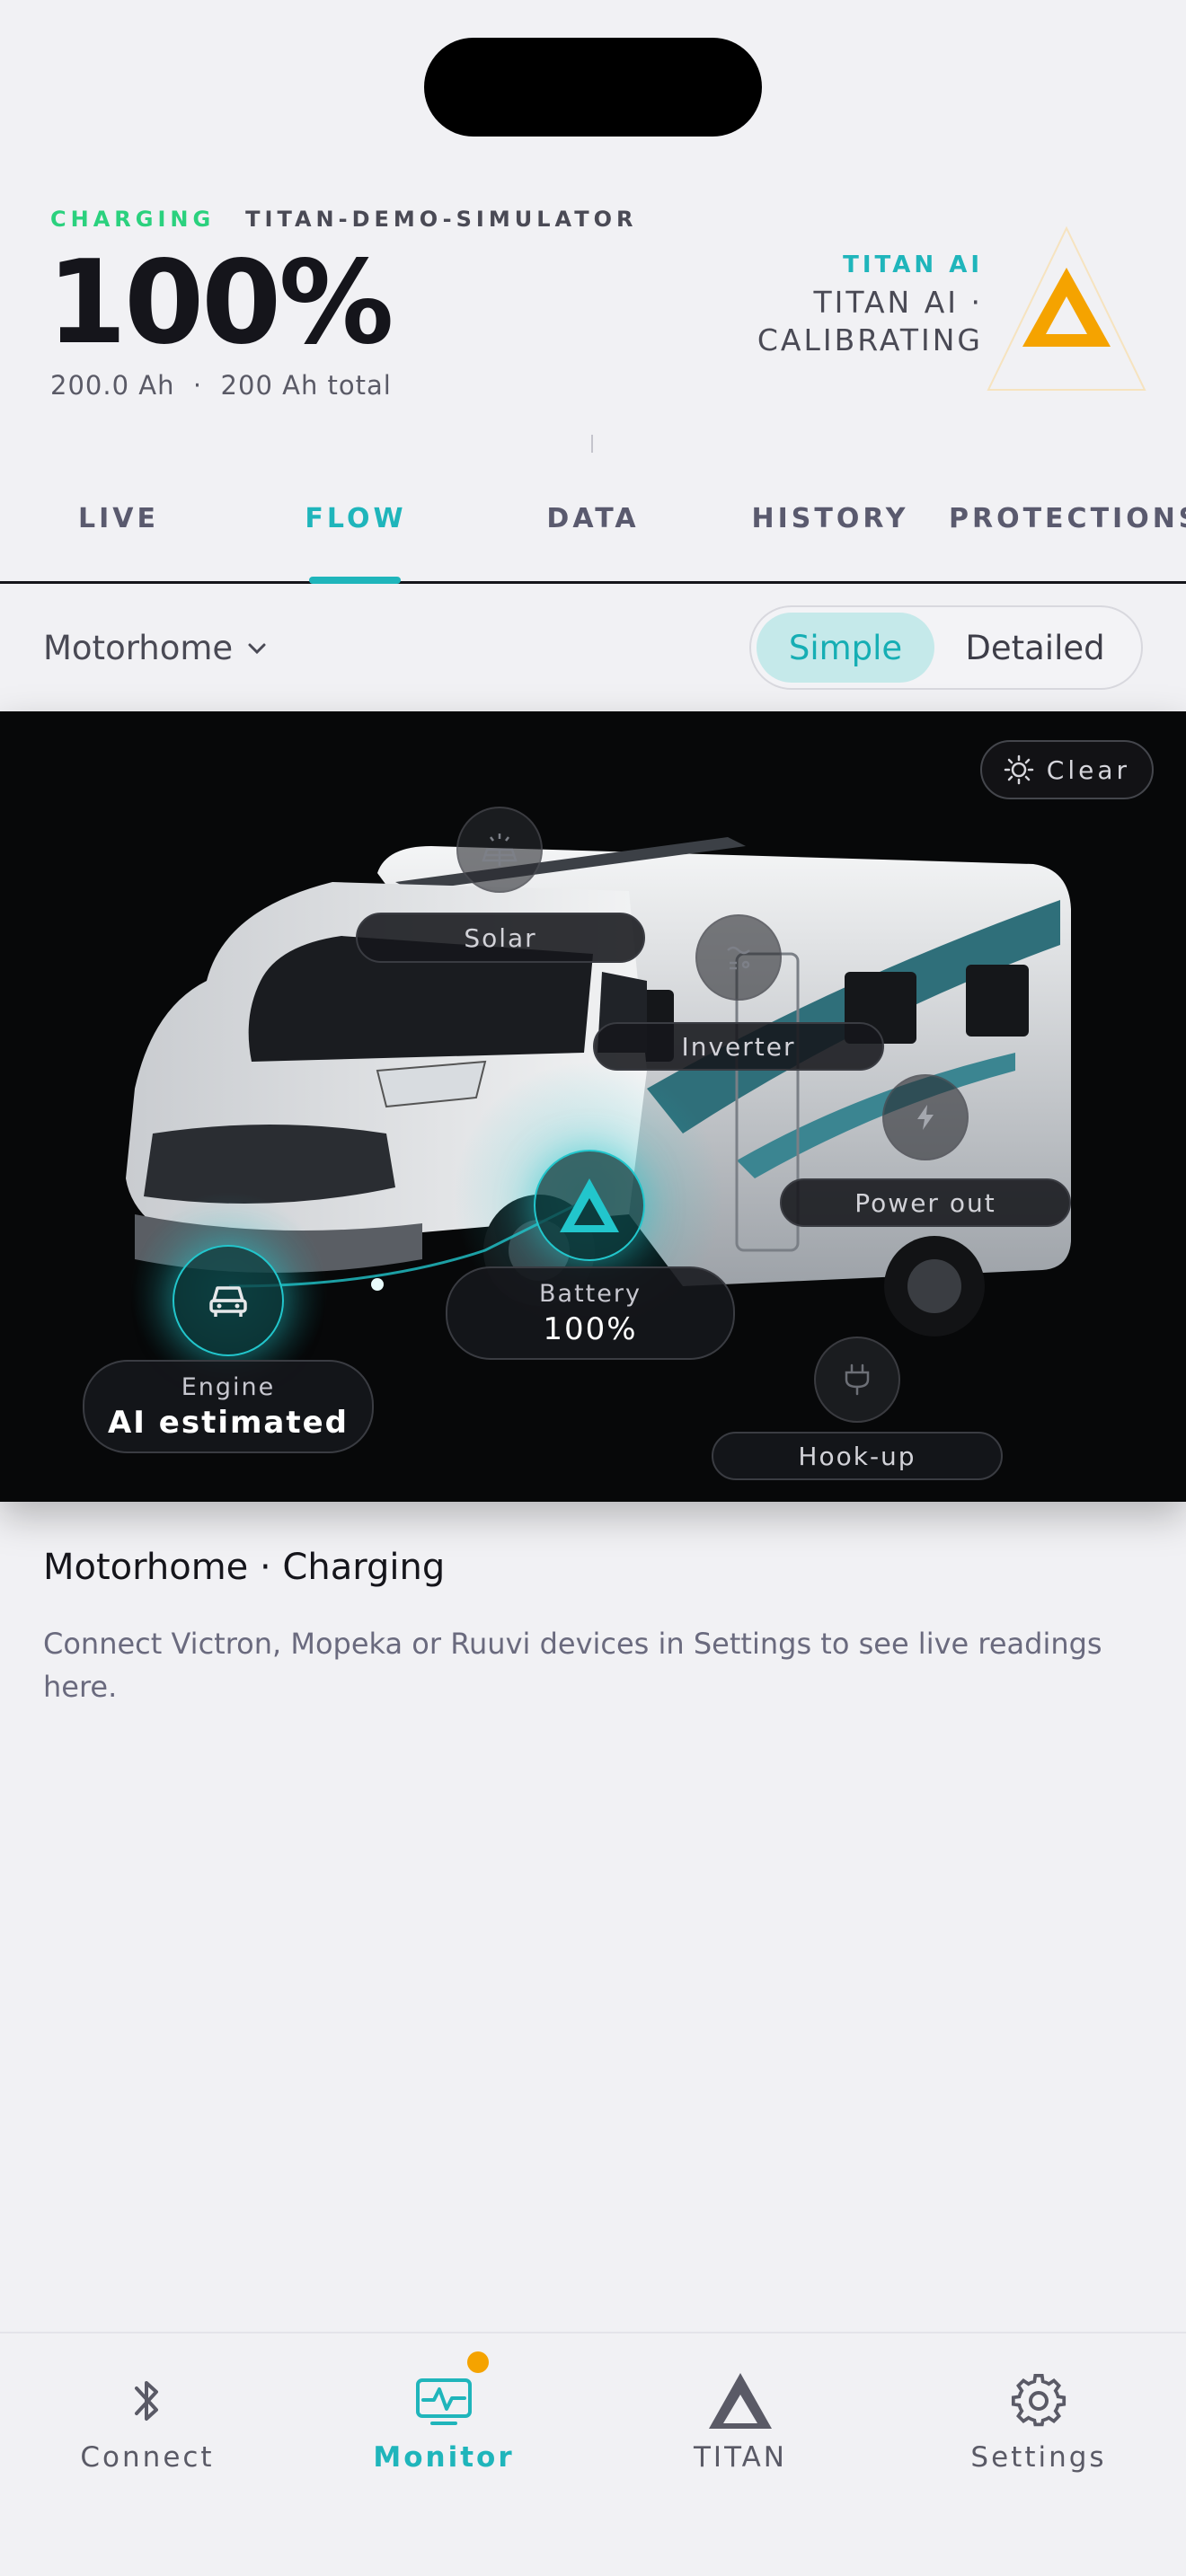 The height and width of the screenshot is (2576, 1186). I want to click on battery-label-value: 100%, so click(590, 1328).